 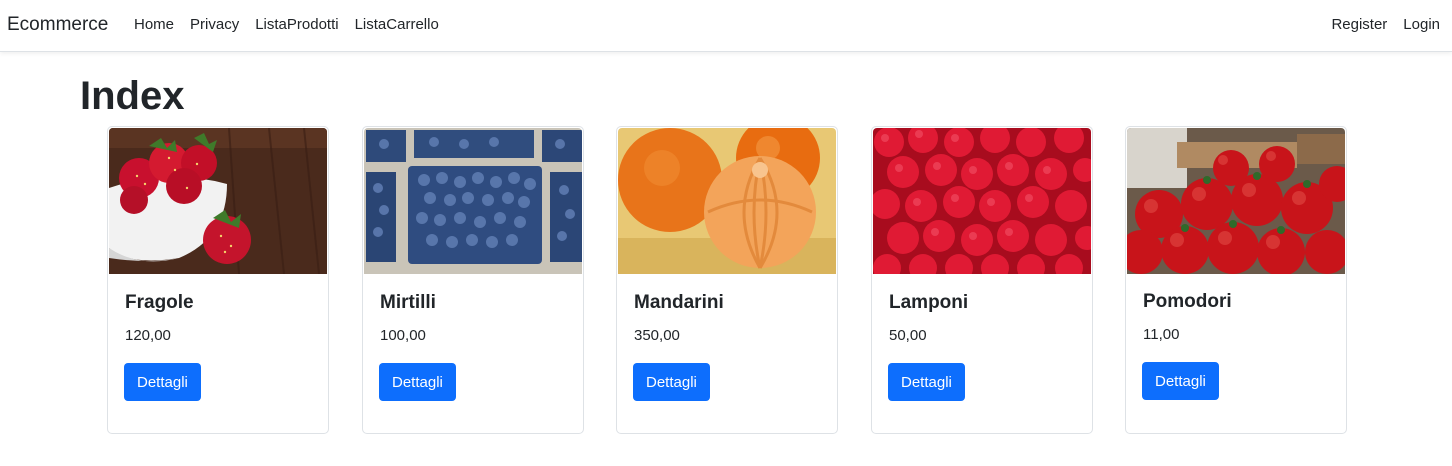 What do you see at coordinates (218, 280) in the screenshot?
I see `product-card: Fragole 120,00 Dettagli` at bounding box center [218, 280].